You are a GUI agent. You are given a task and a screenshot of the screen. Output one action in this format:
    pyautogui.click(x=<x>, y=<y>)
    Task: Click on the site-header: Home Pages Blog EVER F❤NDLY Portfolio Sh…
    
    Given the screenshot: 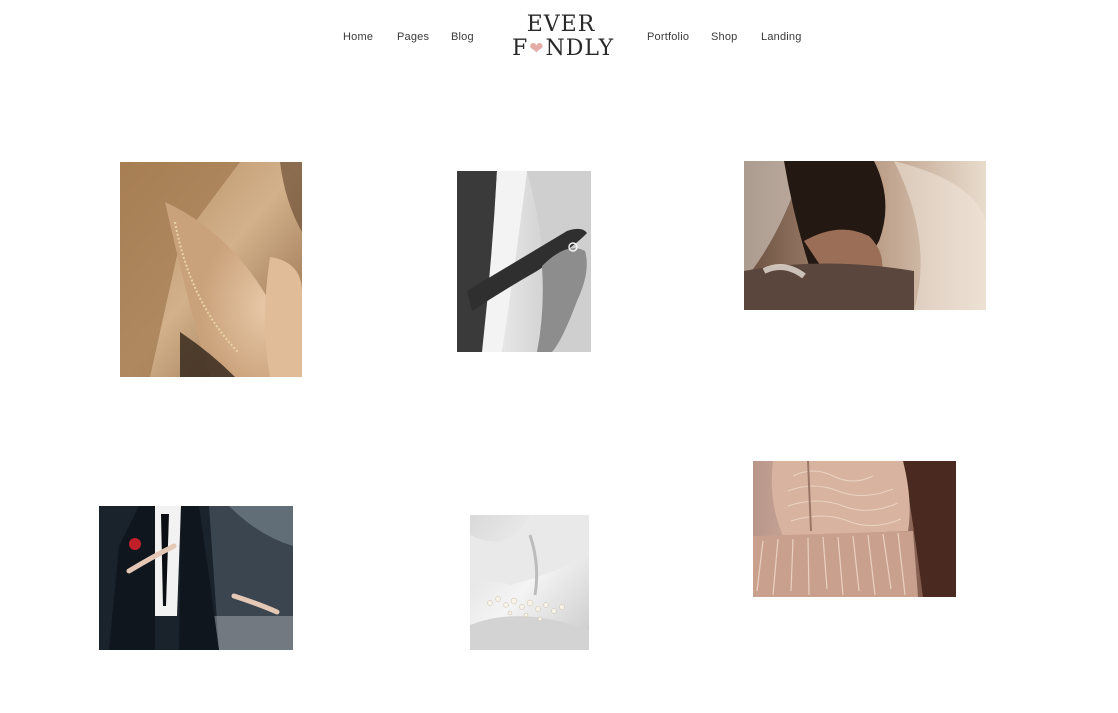 What is the action you would take?
    pyautogui.click(x=559, y=40)
    